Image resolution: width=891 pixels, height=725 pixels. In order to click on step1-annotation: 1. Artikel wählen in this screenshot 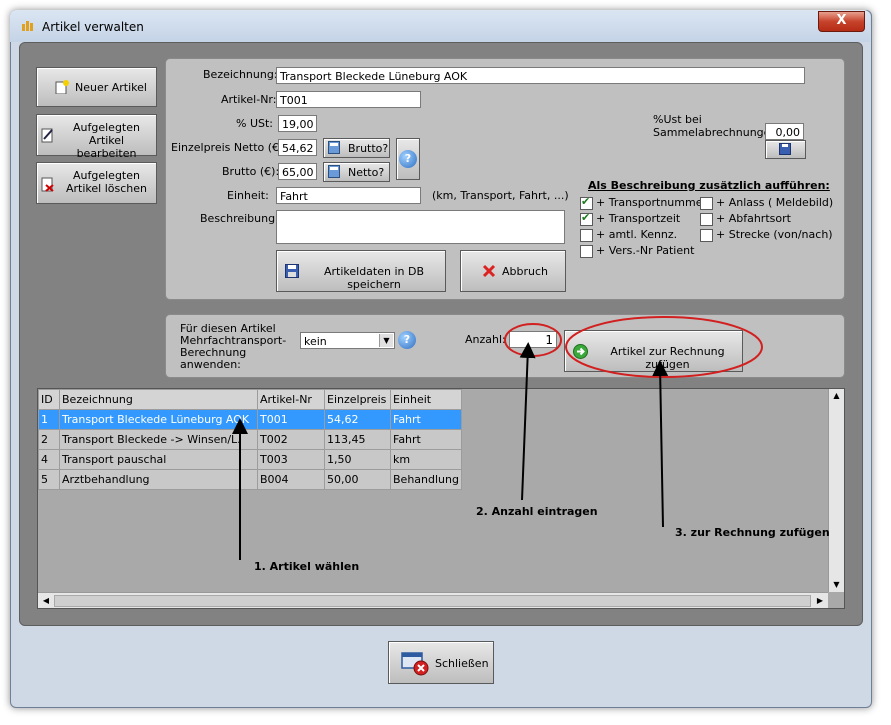, I will do `click(307, 566)`.